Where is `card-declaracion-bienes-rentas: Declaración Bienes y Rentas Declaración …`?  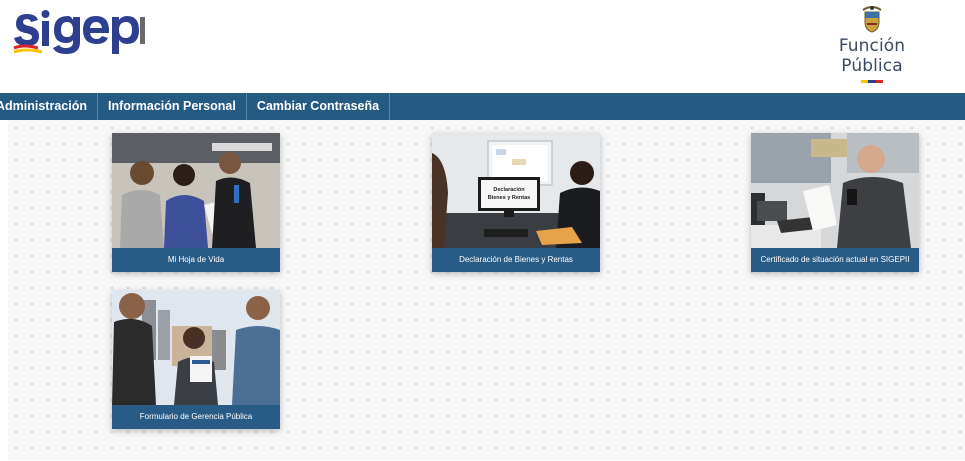 card-declaracion-bienes-rentas: Declaración Bienes y Rentas Declaración … is located at coordinates (516, 202).